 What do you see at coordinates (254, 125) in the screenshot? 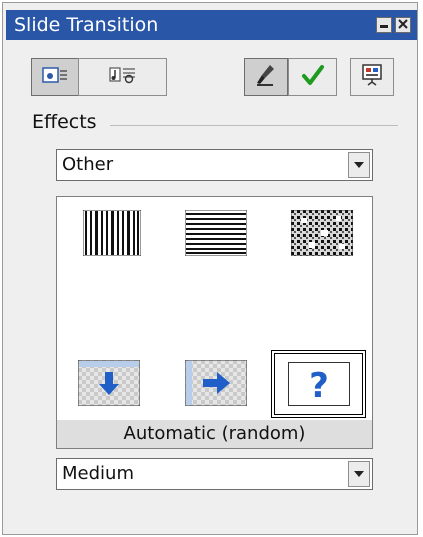
I see `effects-separator` at bounding box center [254, 125].